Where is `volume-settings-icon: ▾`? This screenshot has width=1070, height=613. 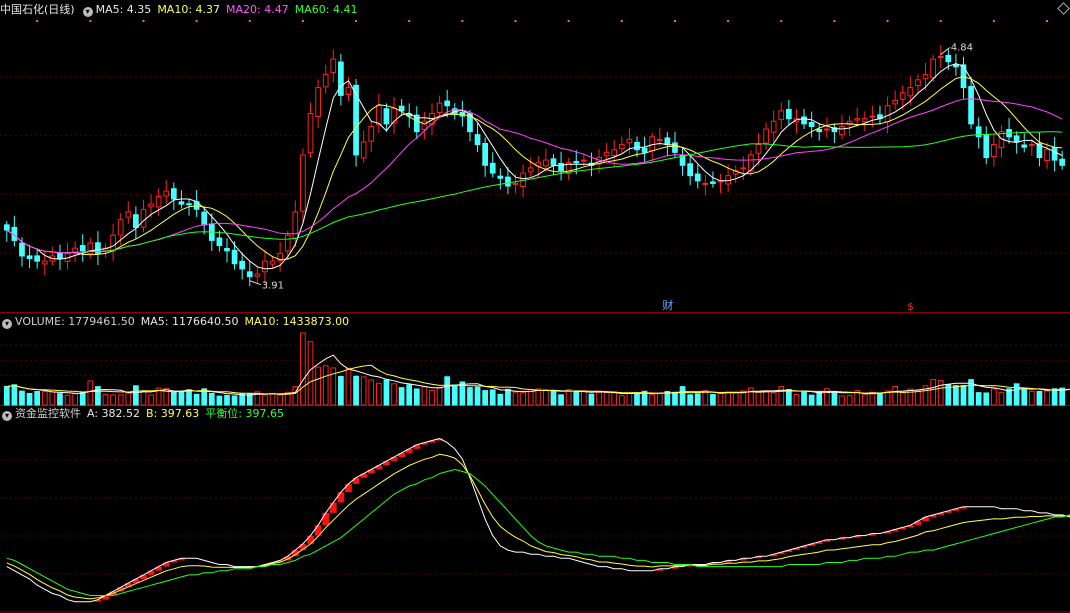
volume-settings-icon: ▾ is located at coordinates (7, 324).